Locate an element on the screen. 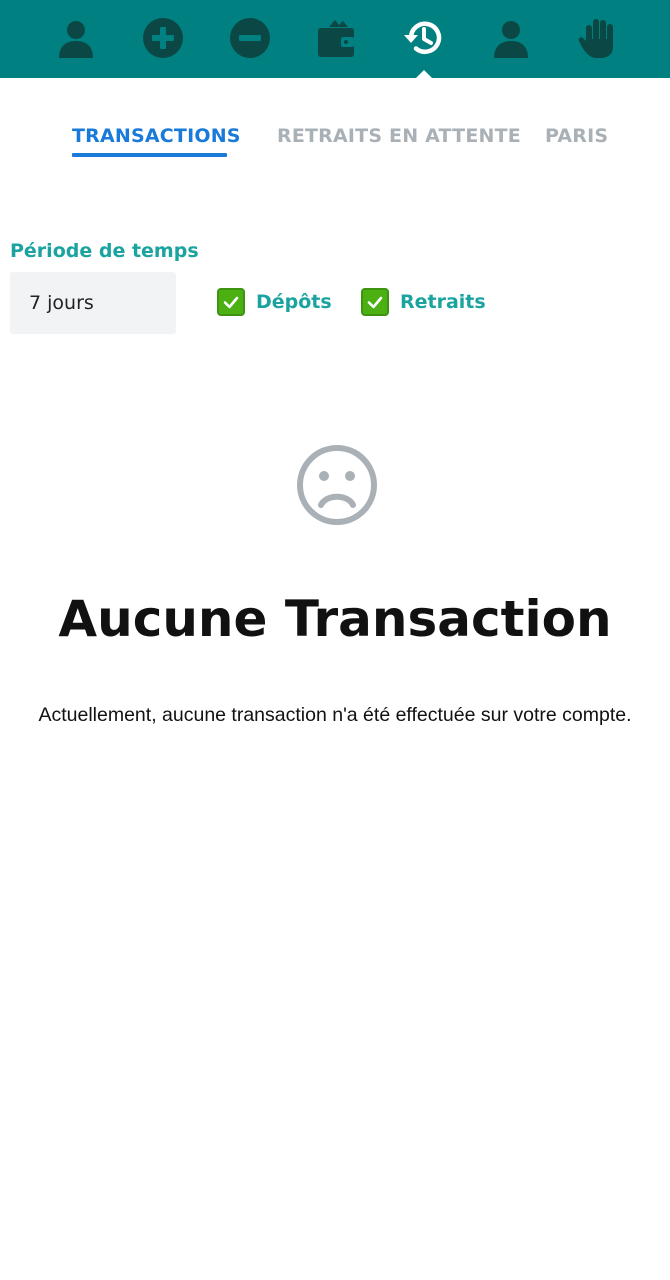  tab-retraits-en-attente: RETRAITS EN ATTENTE is located at coordinates (399, 136).